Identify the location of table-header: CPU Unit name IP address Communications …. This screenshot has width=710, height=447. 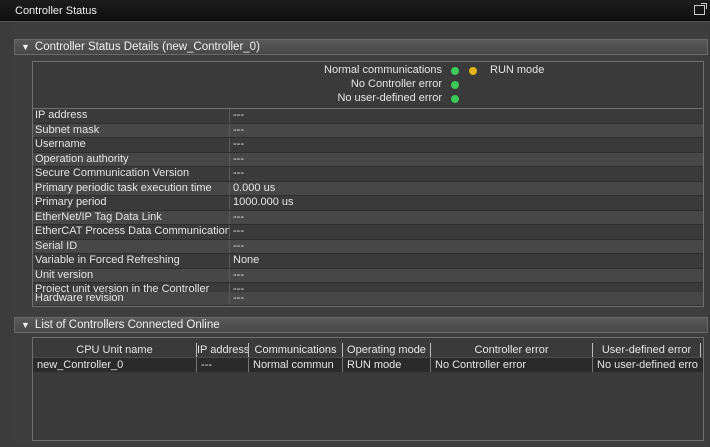
(368, 350).